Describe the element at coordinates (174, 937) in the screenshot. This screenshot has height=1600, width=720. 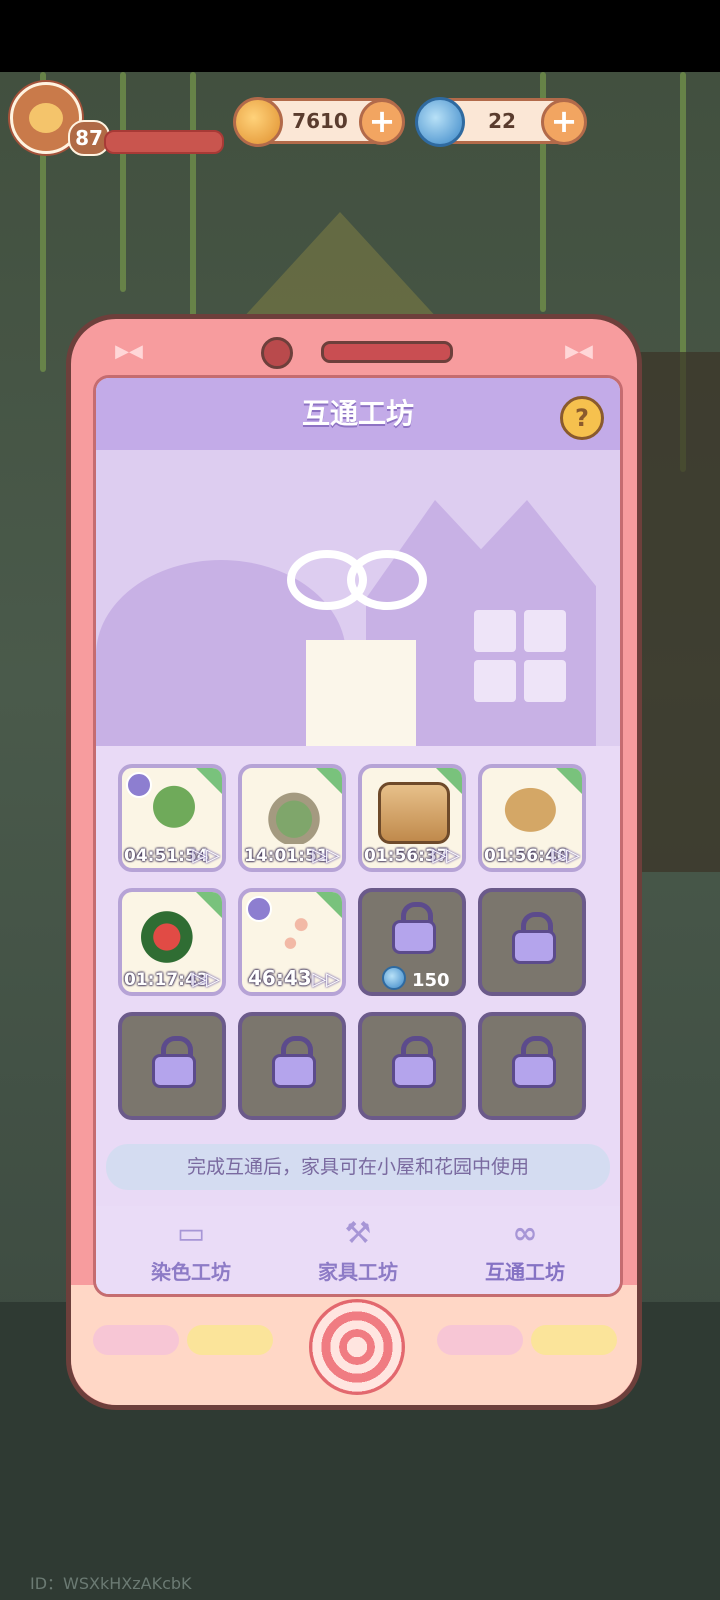
I see `watermelon-icon` at that location.